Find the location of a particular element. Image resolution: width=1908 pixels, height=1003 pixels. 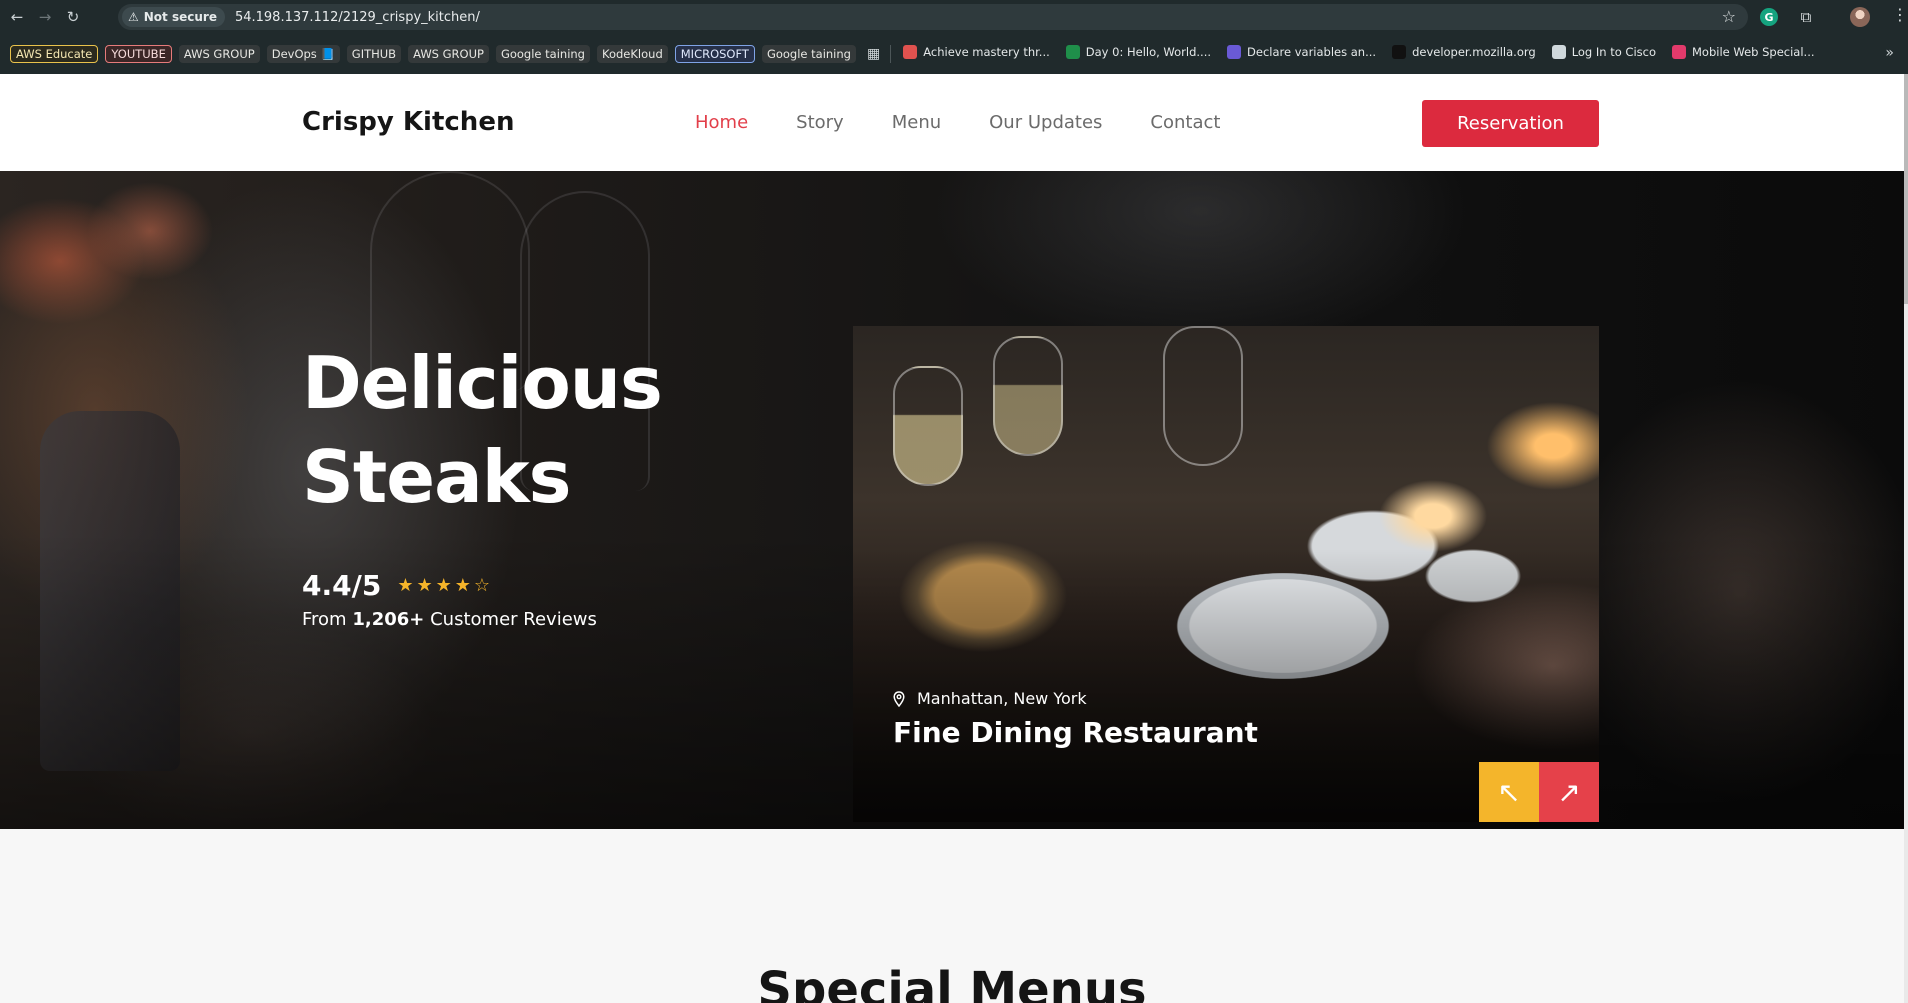

nav-link-menu: Menu is located at coordinates (916, 122).